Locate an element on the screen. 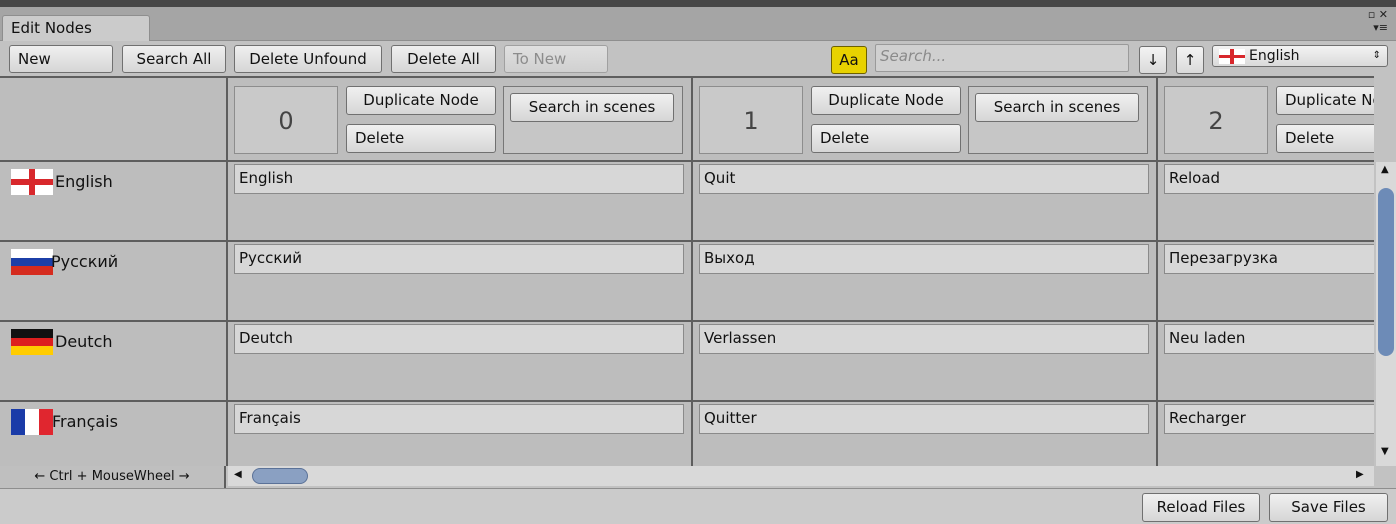  save-files-button: Save Files is located at coordinates (1328, 507).